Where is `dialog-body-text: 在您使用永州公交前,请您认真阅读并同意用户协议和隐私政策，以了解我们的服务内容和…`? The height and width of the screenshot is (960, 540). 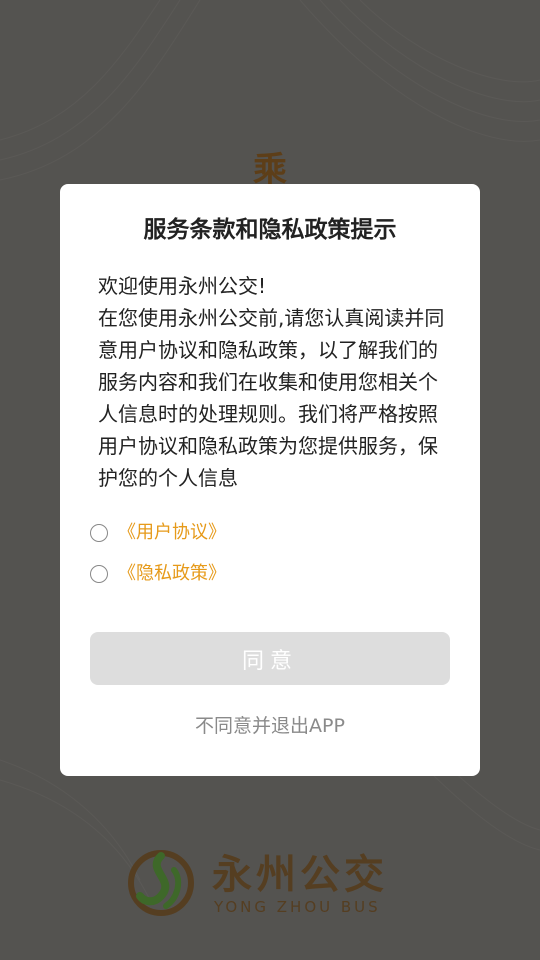
dialog-body-text: 在您使用永州公交前,请您认真阅读并同意用户协议和隐私政策，以了解我们的服务内容和… is located at coordinates (271, 398).